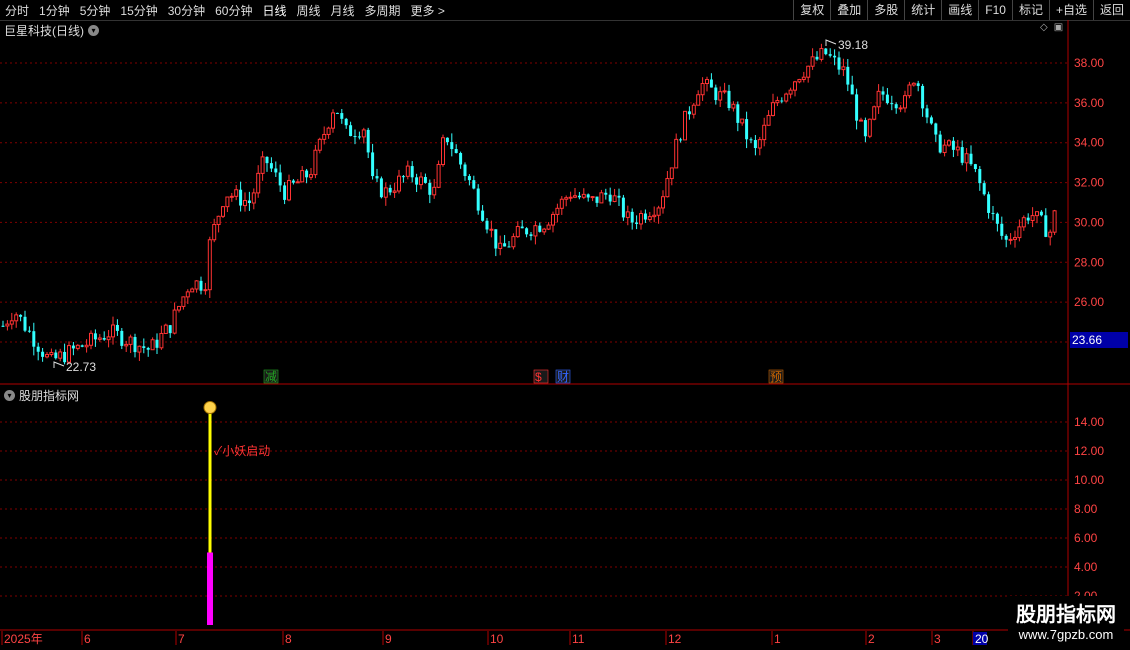 The image size is (1130, 650). What do you see at coordinates (1086, 509) in the screenshot?
I see `sub-tick-label: 8.00` at bounding box center [1086, 509].